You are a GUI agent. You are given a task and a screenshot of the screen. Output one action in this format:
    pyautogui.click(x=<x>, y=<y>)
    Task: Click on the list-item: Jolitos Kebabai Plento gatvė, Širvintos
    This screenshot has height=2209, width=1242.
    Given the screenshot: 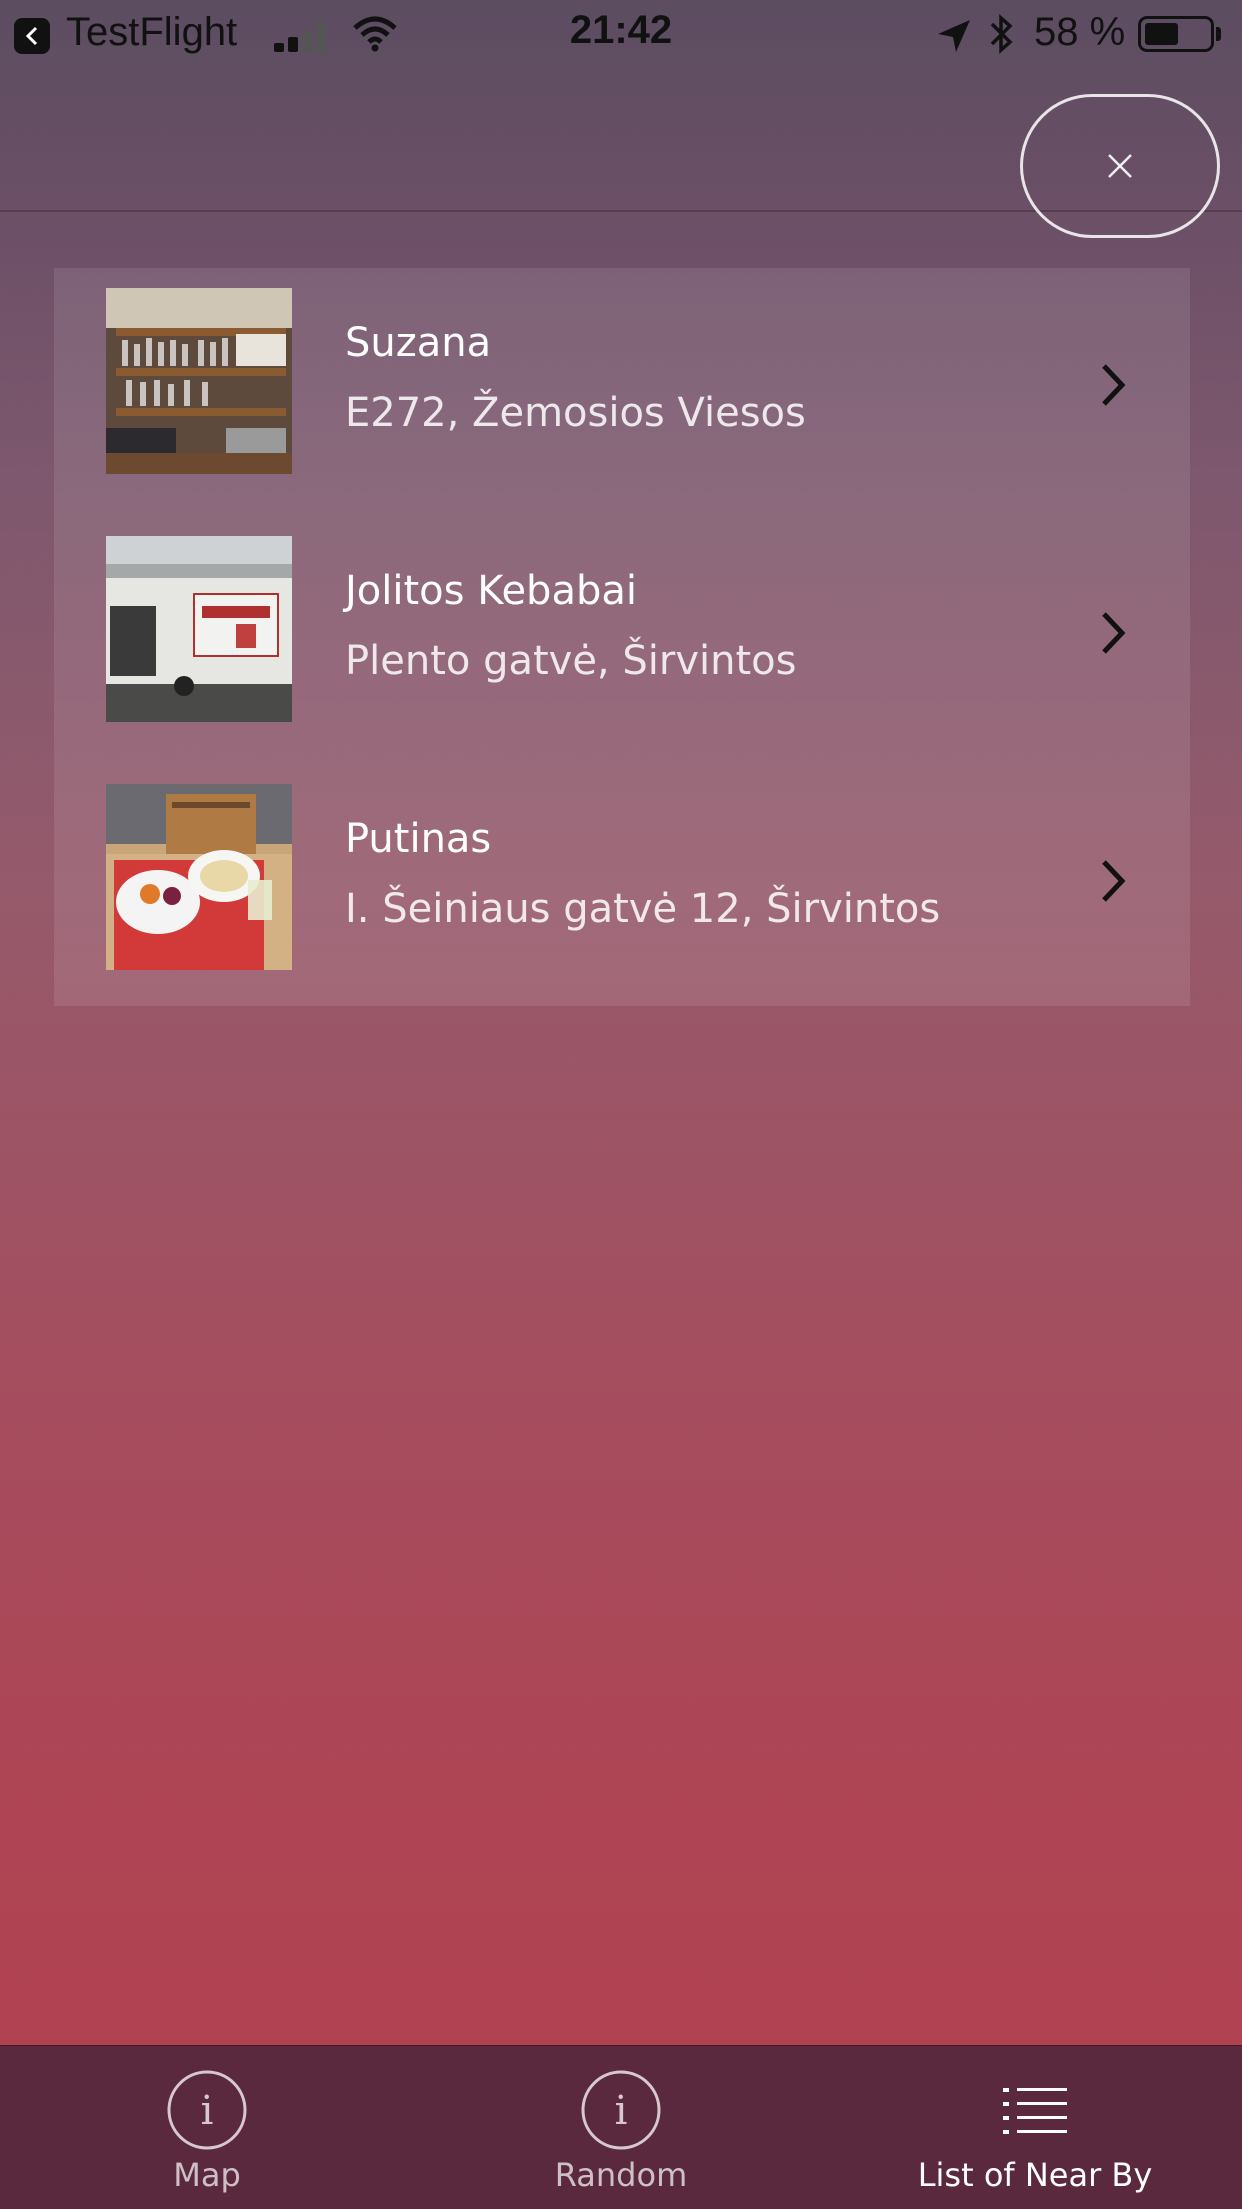 What is the action you would take?
    pyautogui.click(x=622, y=640)
    